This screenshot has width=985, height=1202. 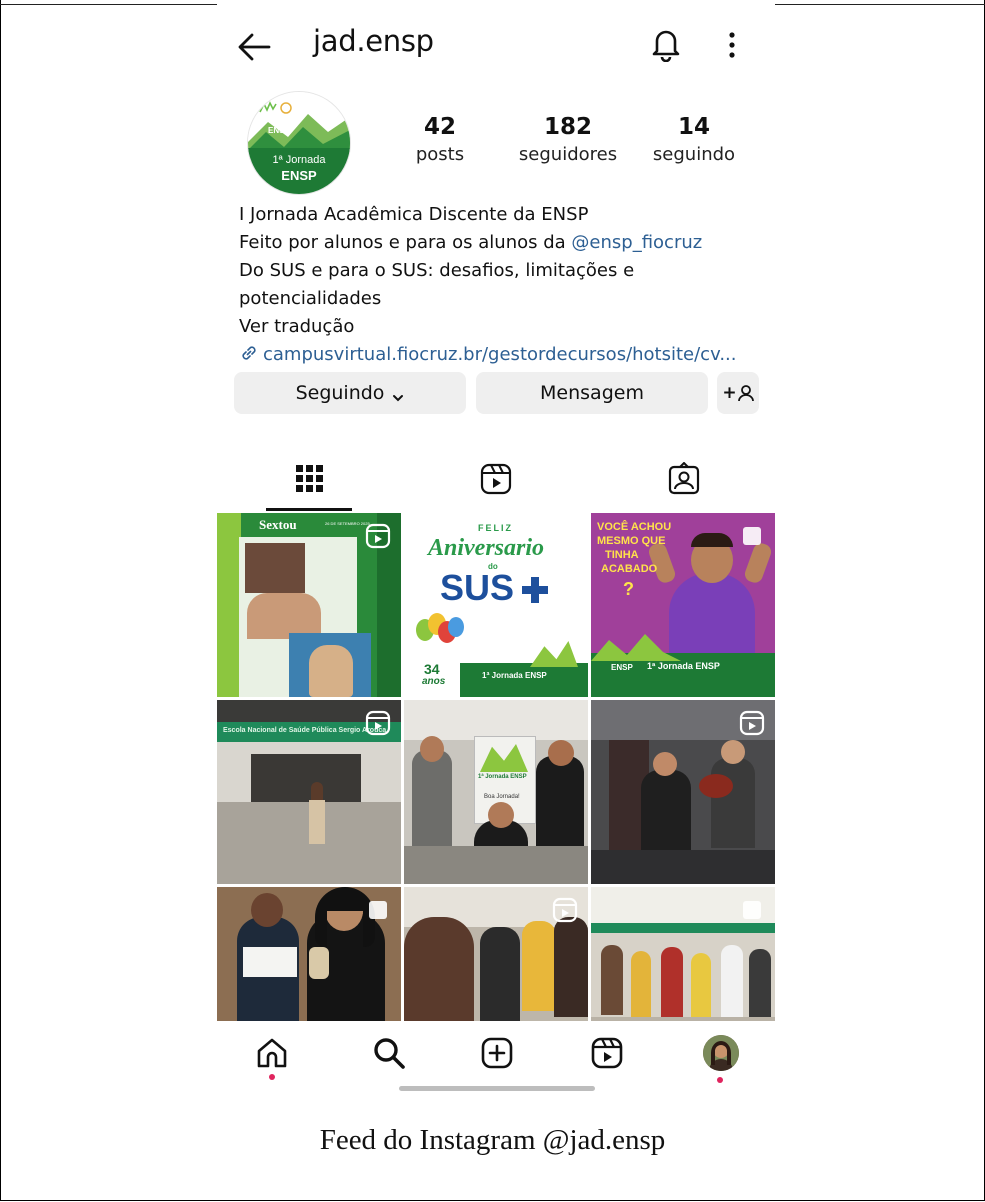 What do you see at coordinates (108, 4) in the screenshot?
I see `top-border-left` at bounding box center [108, 4].